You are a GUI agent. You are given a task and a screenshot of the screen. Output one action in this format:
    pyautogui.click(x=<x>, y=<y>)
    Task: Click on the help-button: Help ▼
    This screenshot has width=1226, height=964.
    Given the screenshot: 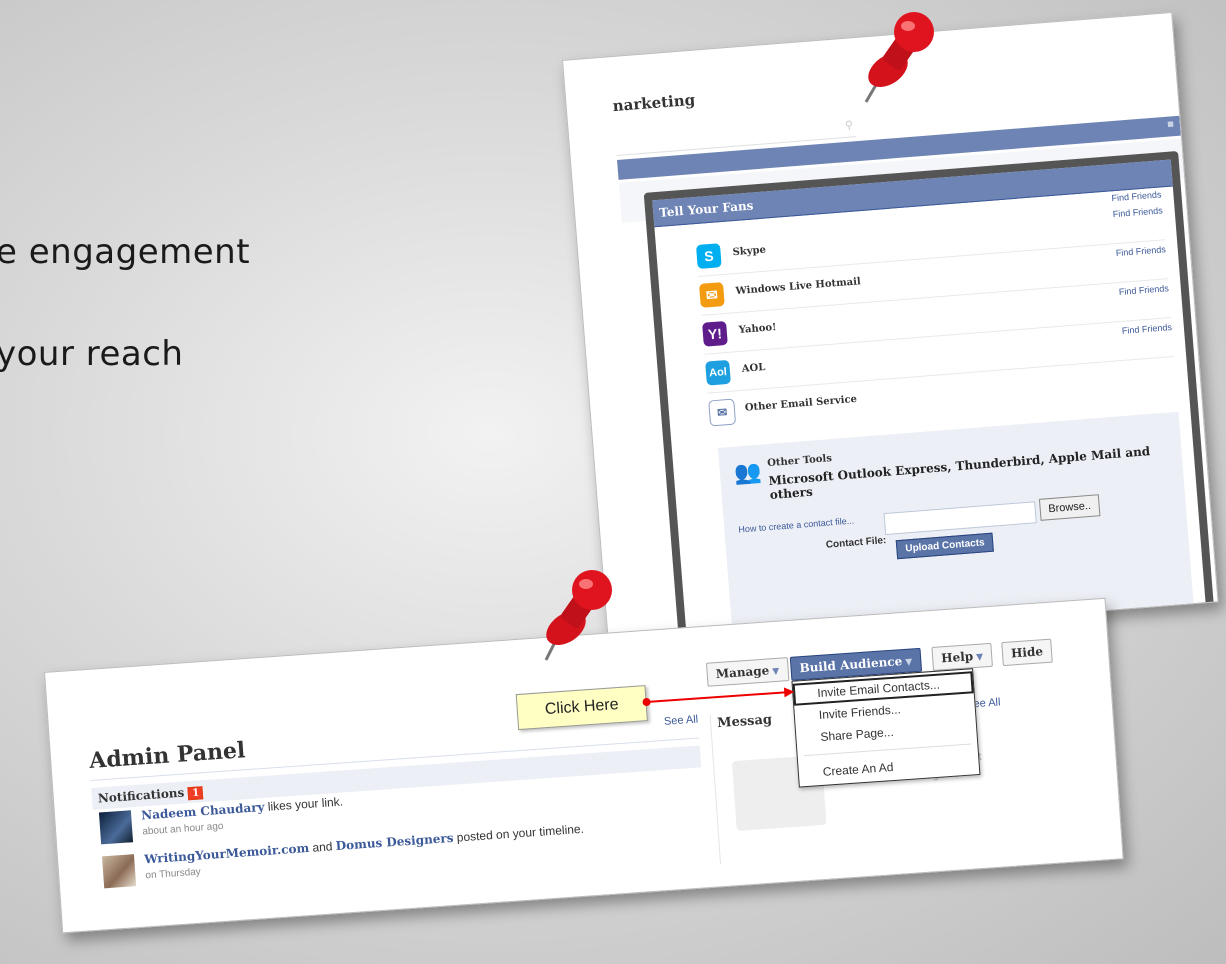 What is the action you would take?
    pyautogui.click(x=962, y=656)
    